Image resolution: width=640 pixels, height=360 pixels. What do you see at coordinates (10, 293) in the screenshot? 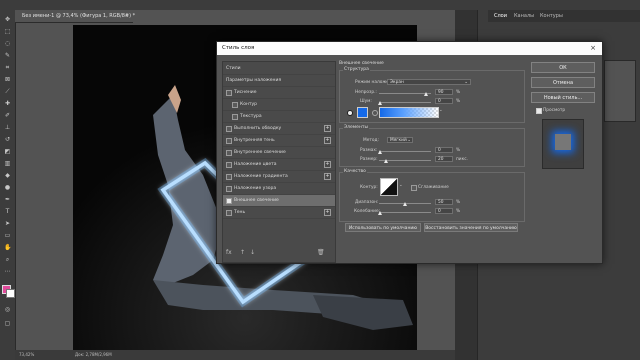
I see `background-color-swatch` at bounding box center [10, 293].